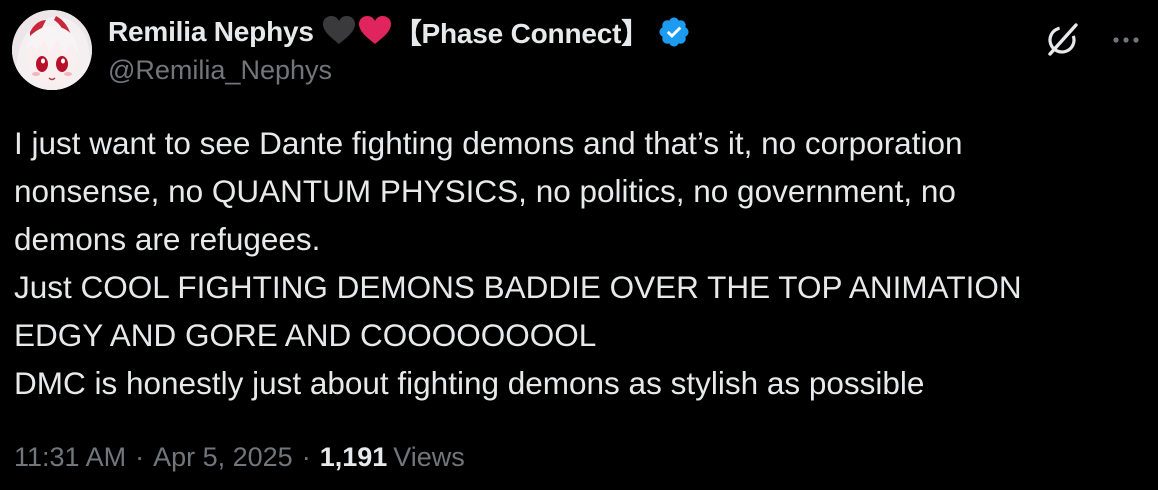 This screenshot has width=1158, height=490. I want to click on avatar, so click(52, 50).